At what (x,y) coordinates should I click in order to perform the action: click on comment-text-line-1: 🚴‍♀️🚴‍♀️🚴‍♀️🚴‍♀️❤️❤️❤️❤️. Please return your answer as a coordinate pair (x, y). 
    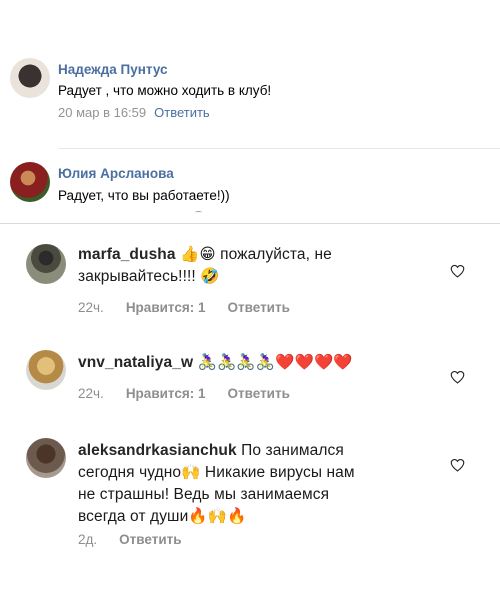
    Looking at the image, I should click on (275, 362).